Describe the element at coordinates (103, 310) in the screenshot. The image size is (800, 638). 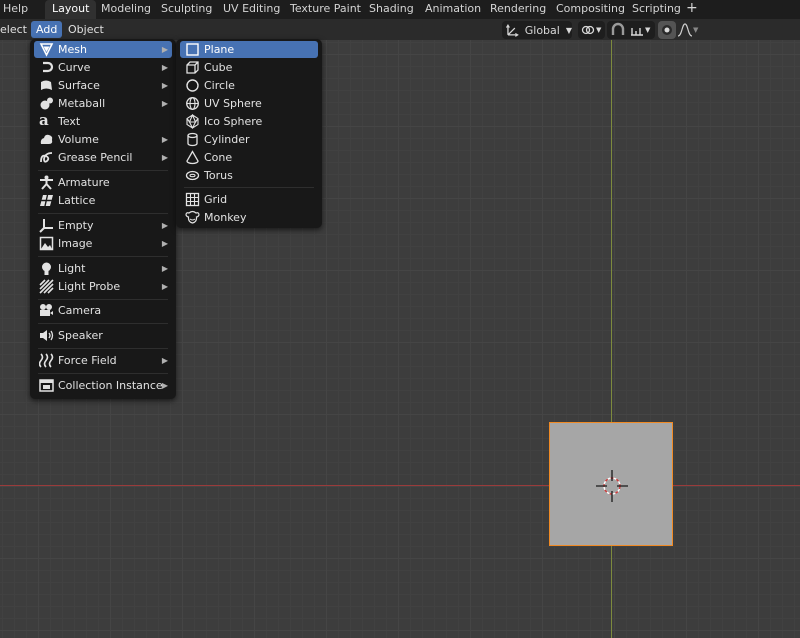
I see `menu-item-camera: Camera` at that location.